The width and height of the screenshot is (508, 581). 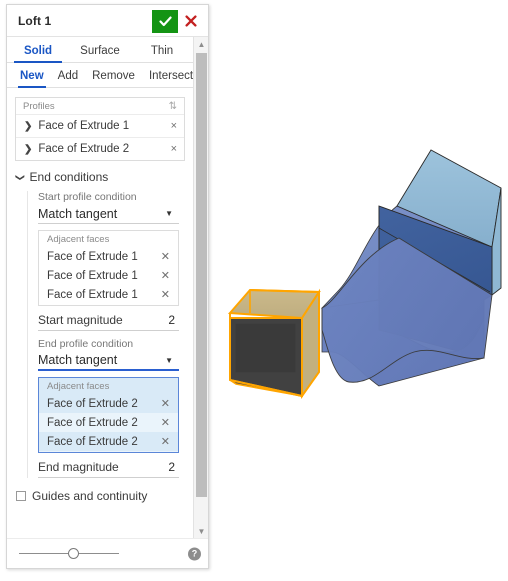 I want to click on start-adjacent-faces-label: Adjacent faces, so click(x=78, y=239).